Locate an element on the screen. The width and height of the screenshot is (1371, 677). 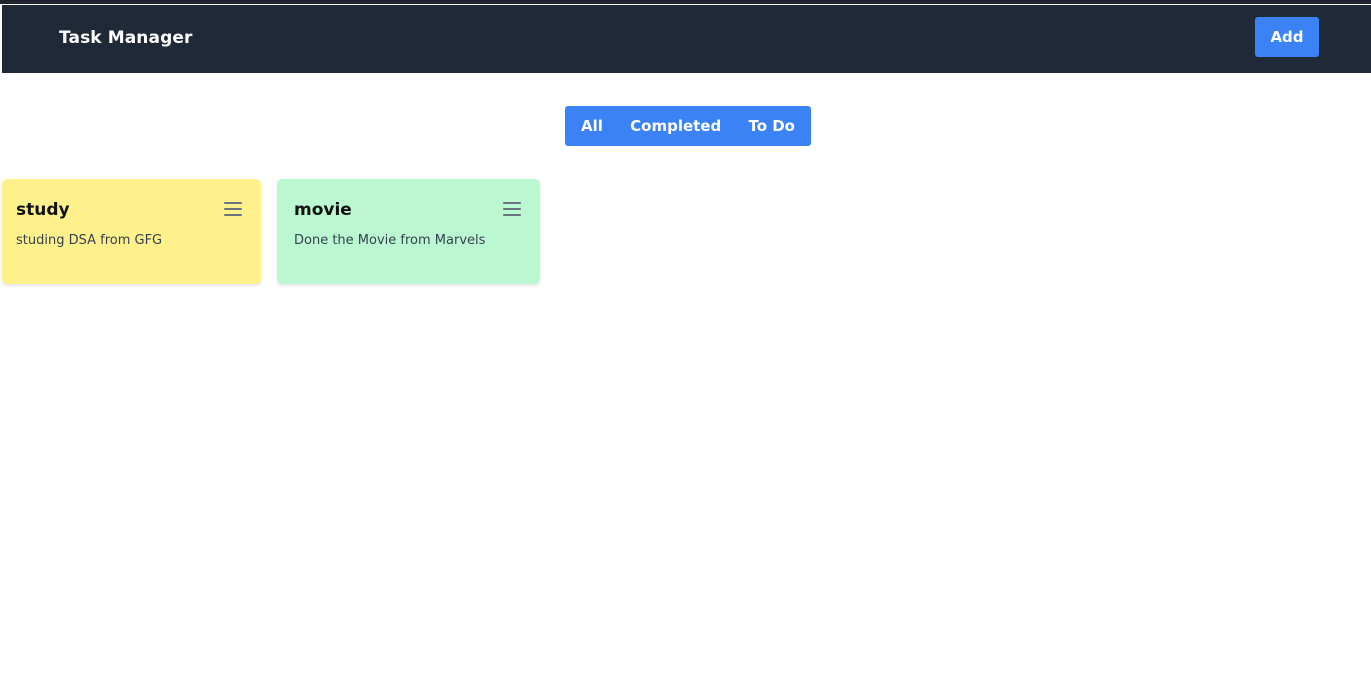
filter-tabs: All Completed To Do is located at coordinates (688, 126).